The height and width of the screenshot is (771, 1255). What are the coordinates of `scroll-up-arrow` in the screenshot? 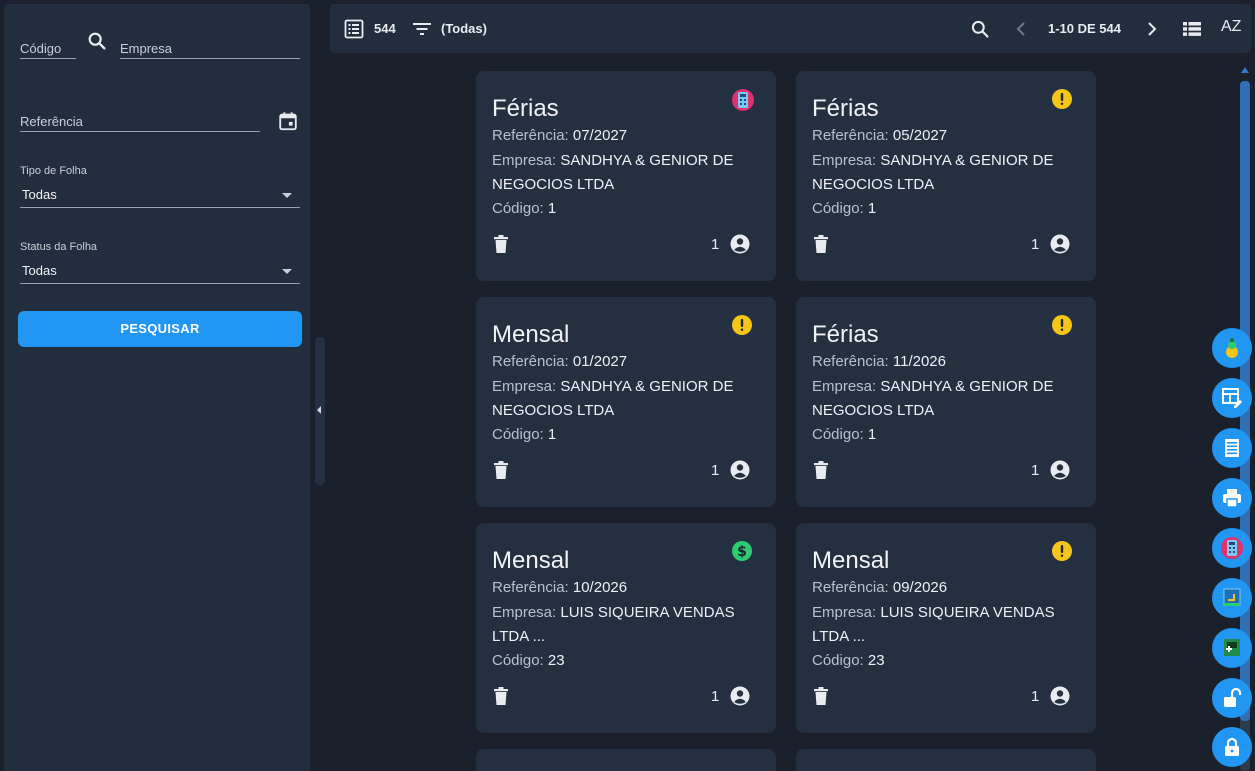 It's located at (1245, 70).